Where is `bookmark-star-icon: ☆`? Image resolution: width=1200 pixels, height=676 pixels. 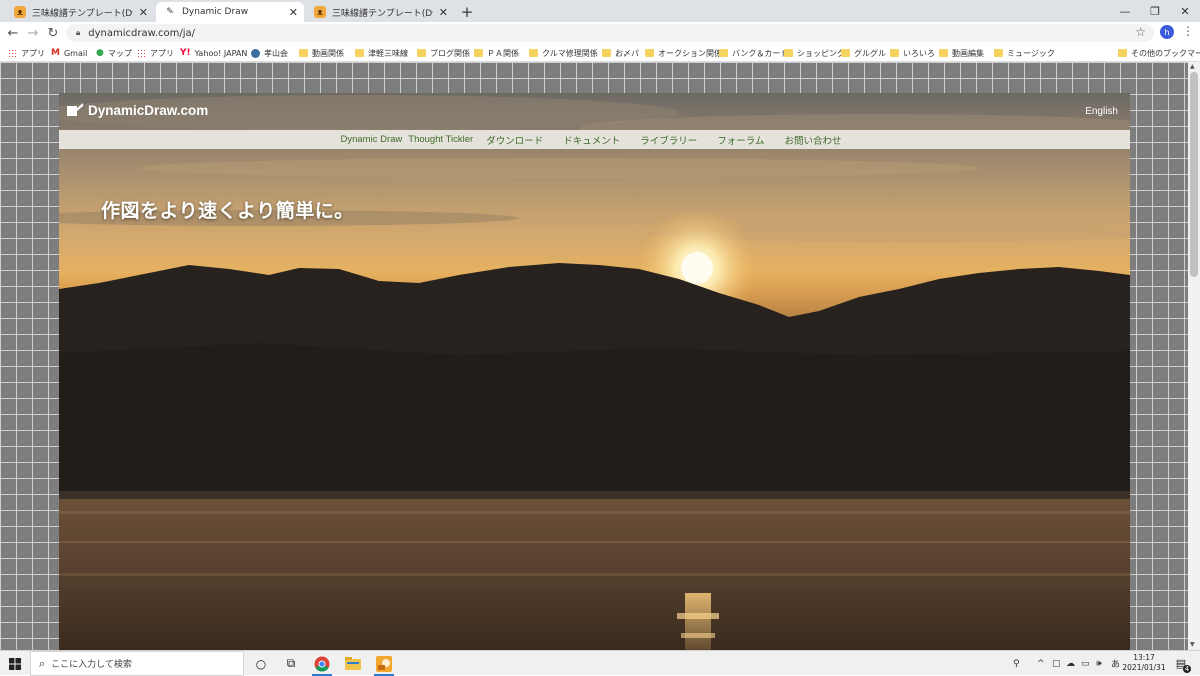
bookmark-star-icon: ☆ is located at coordinates (1140, 32).